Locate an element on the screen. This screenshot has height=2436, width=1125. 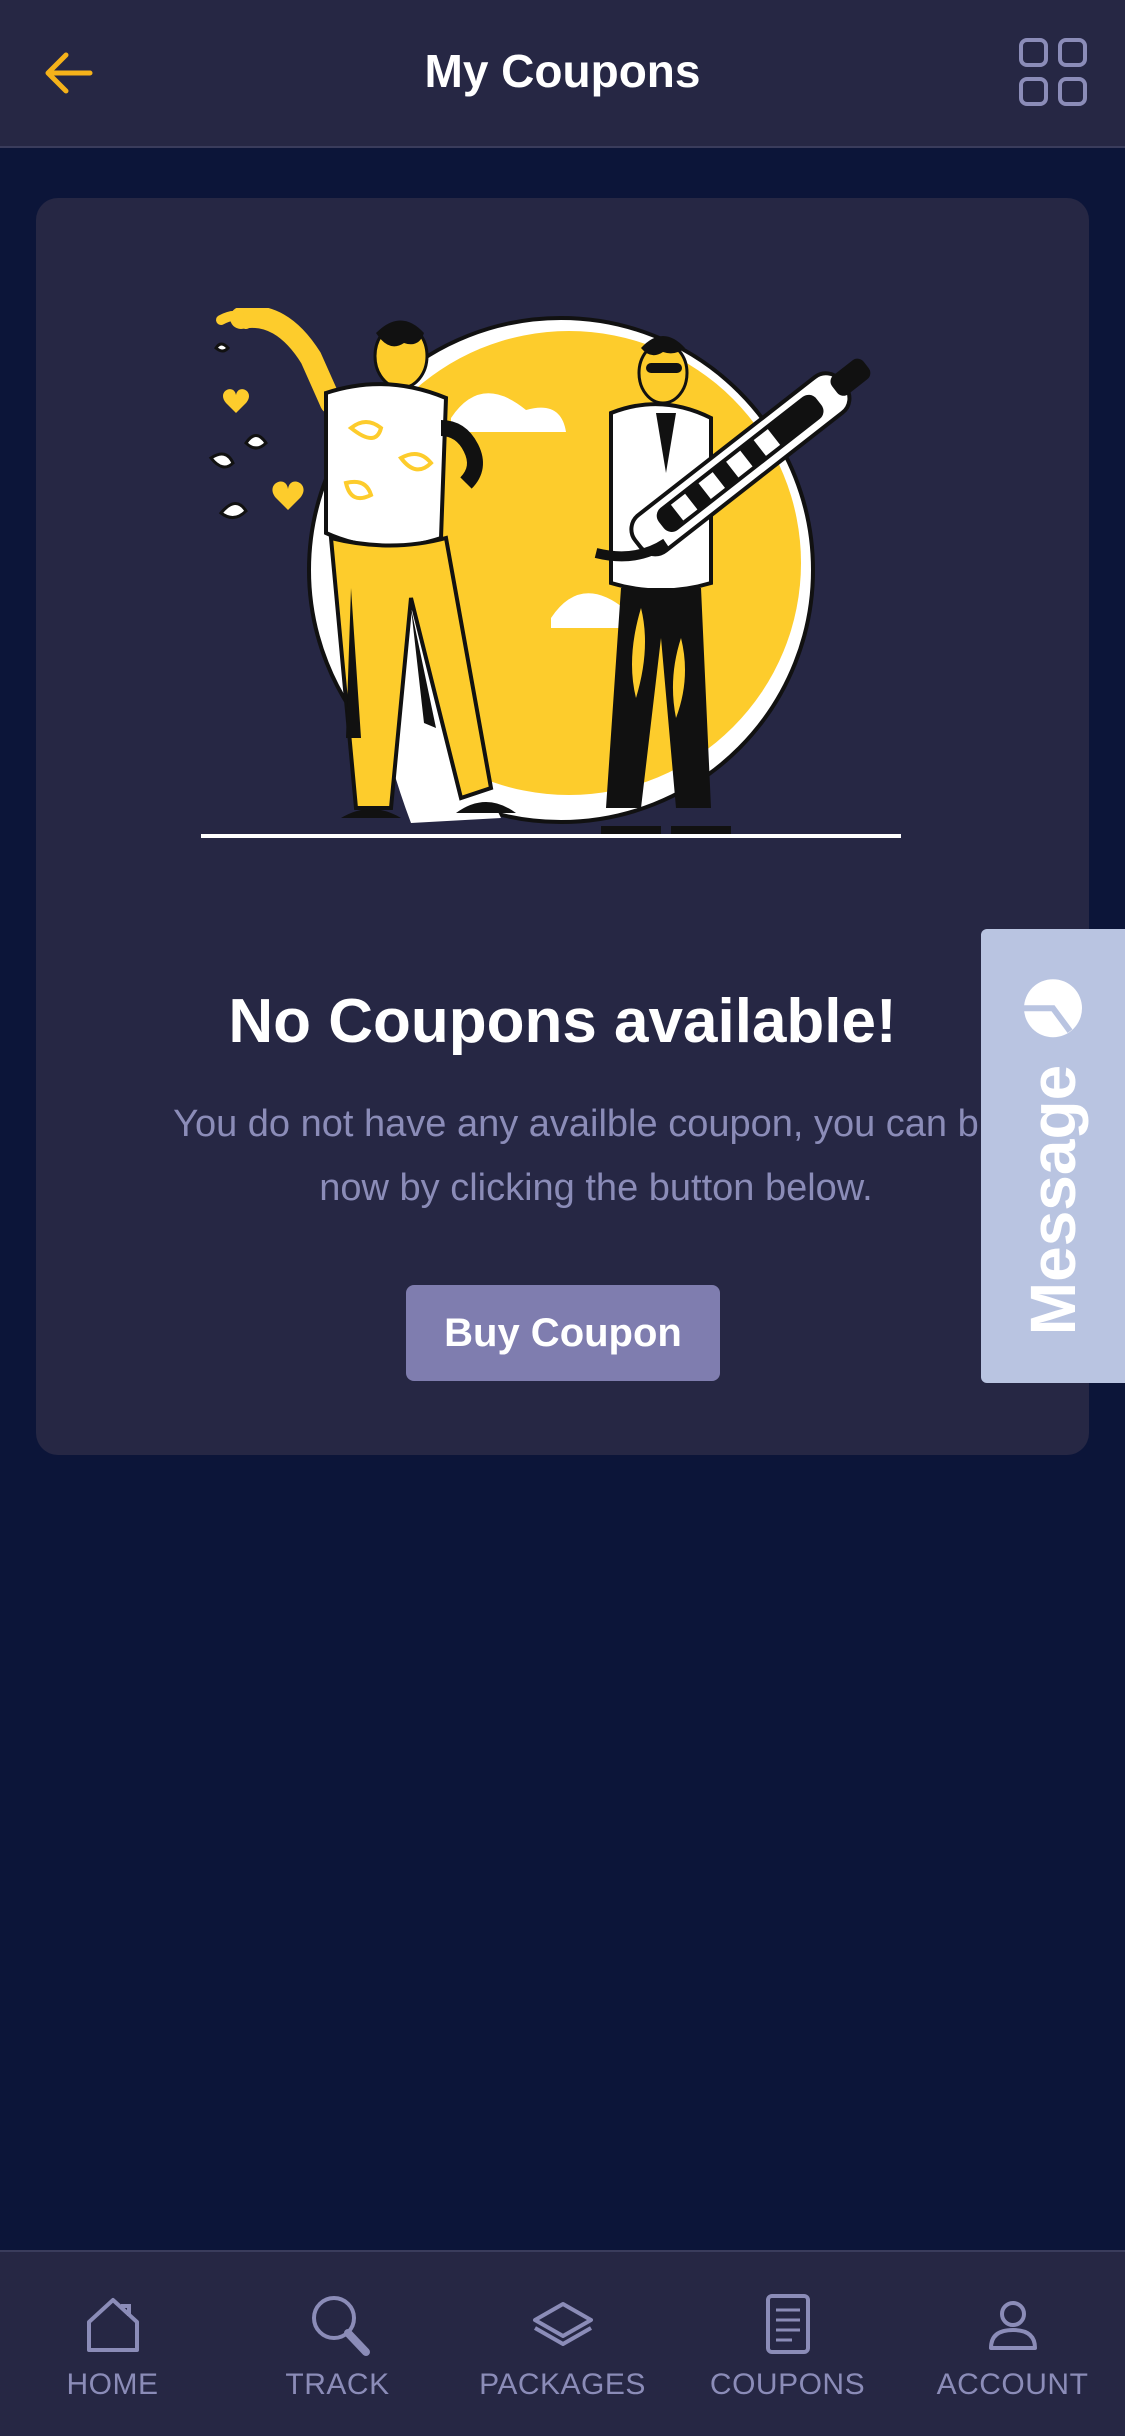
nav-item-packages: PACKAGES is located at coordinates (562, 2350).